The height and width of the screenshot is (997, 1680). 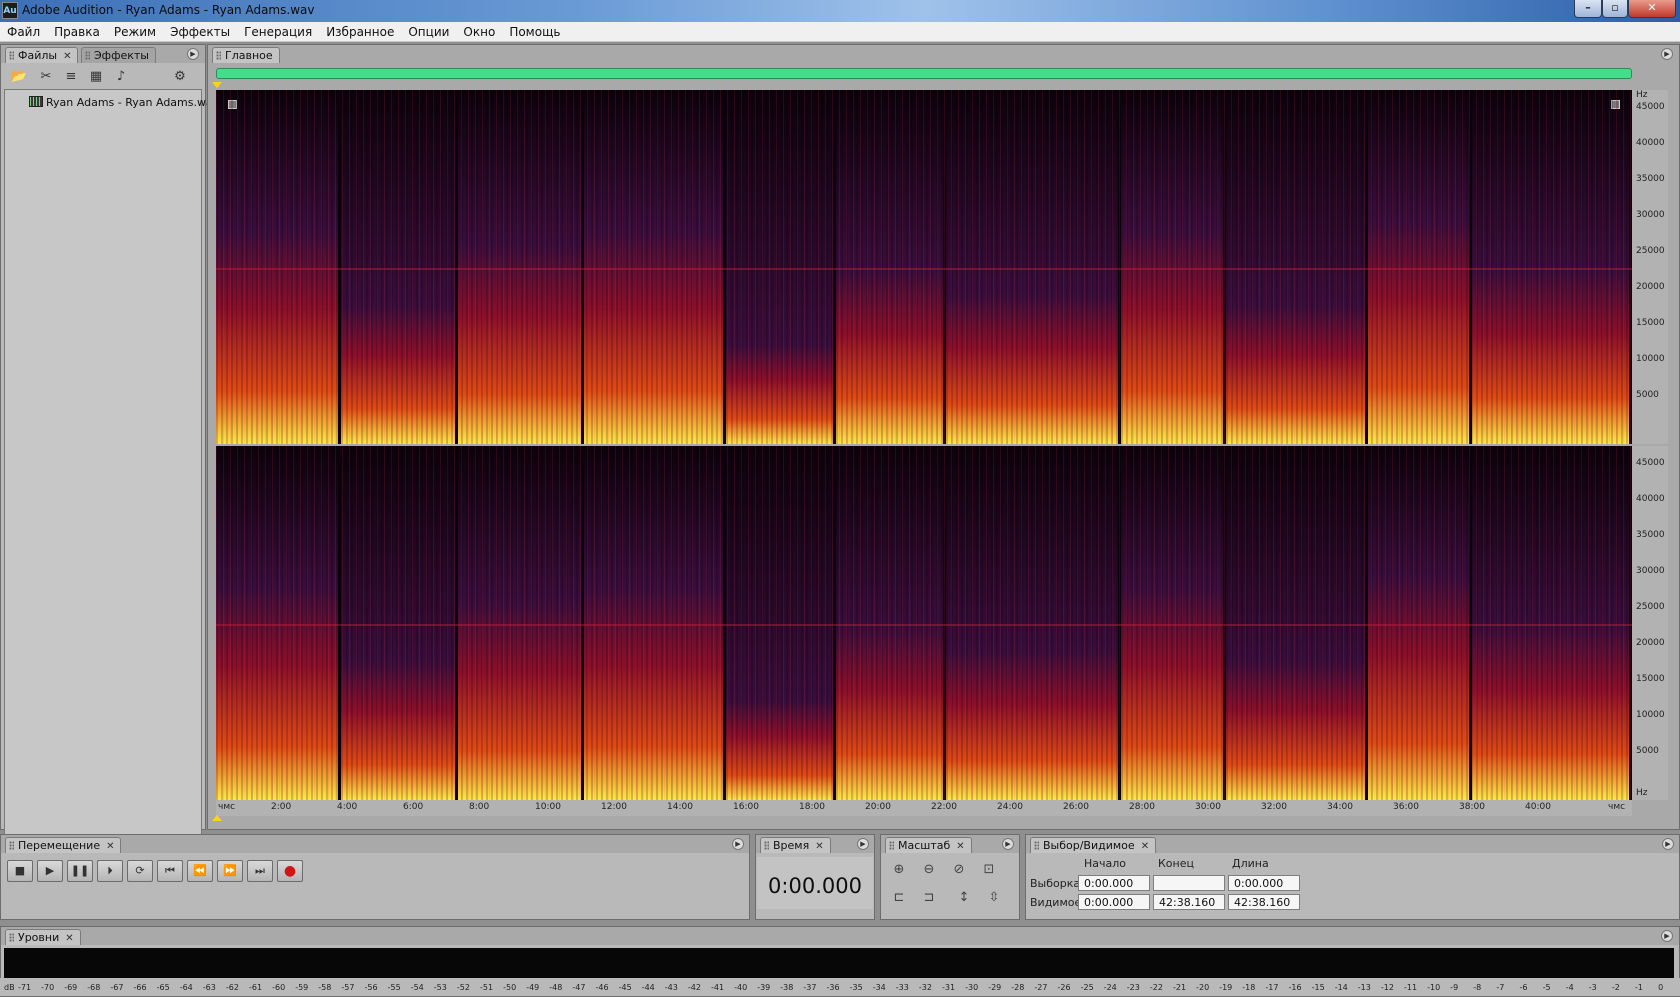 I want to click on tab-selection-view: Выбор/Видимое ✕, so click(x=1093, y=845).